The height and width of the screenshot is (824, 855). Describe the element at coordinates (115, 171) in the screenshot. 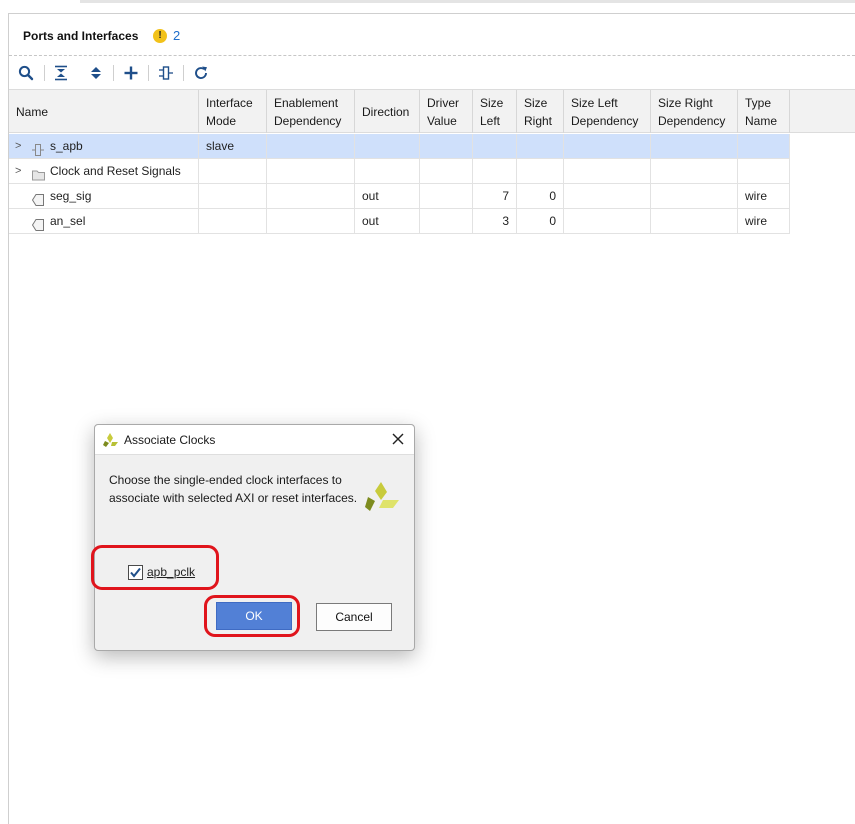

I see `row-name: Clock and Reset Signals` at that location.